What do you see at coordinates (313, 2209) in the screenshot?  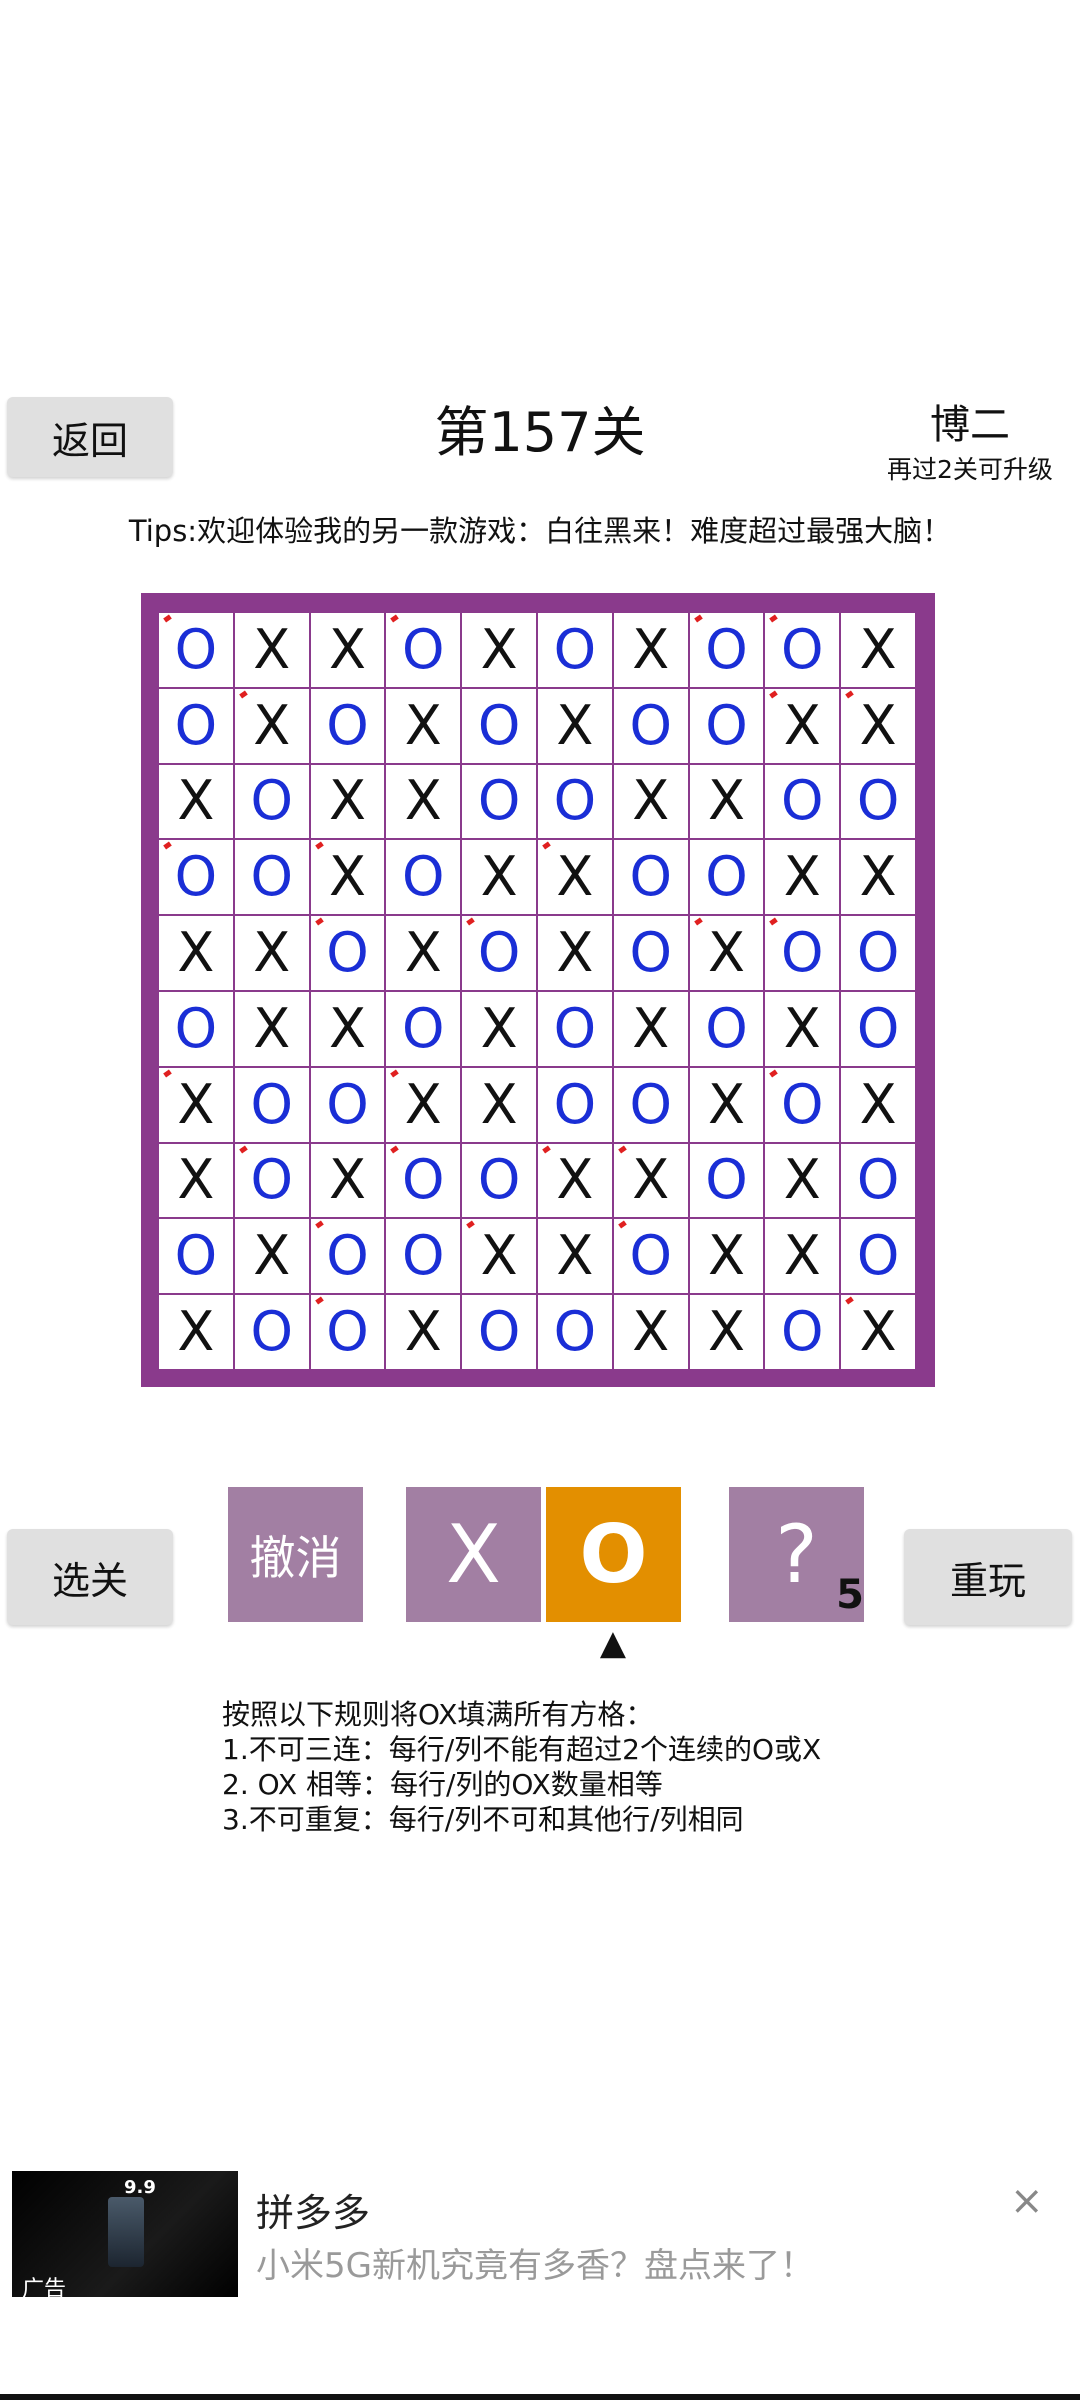 I see `ad-title: 拼多多` at bounding box center [313, 2209].